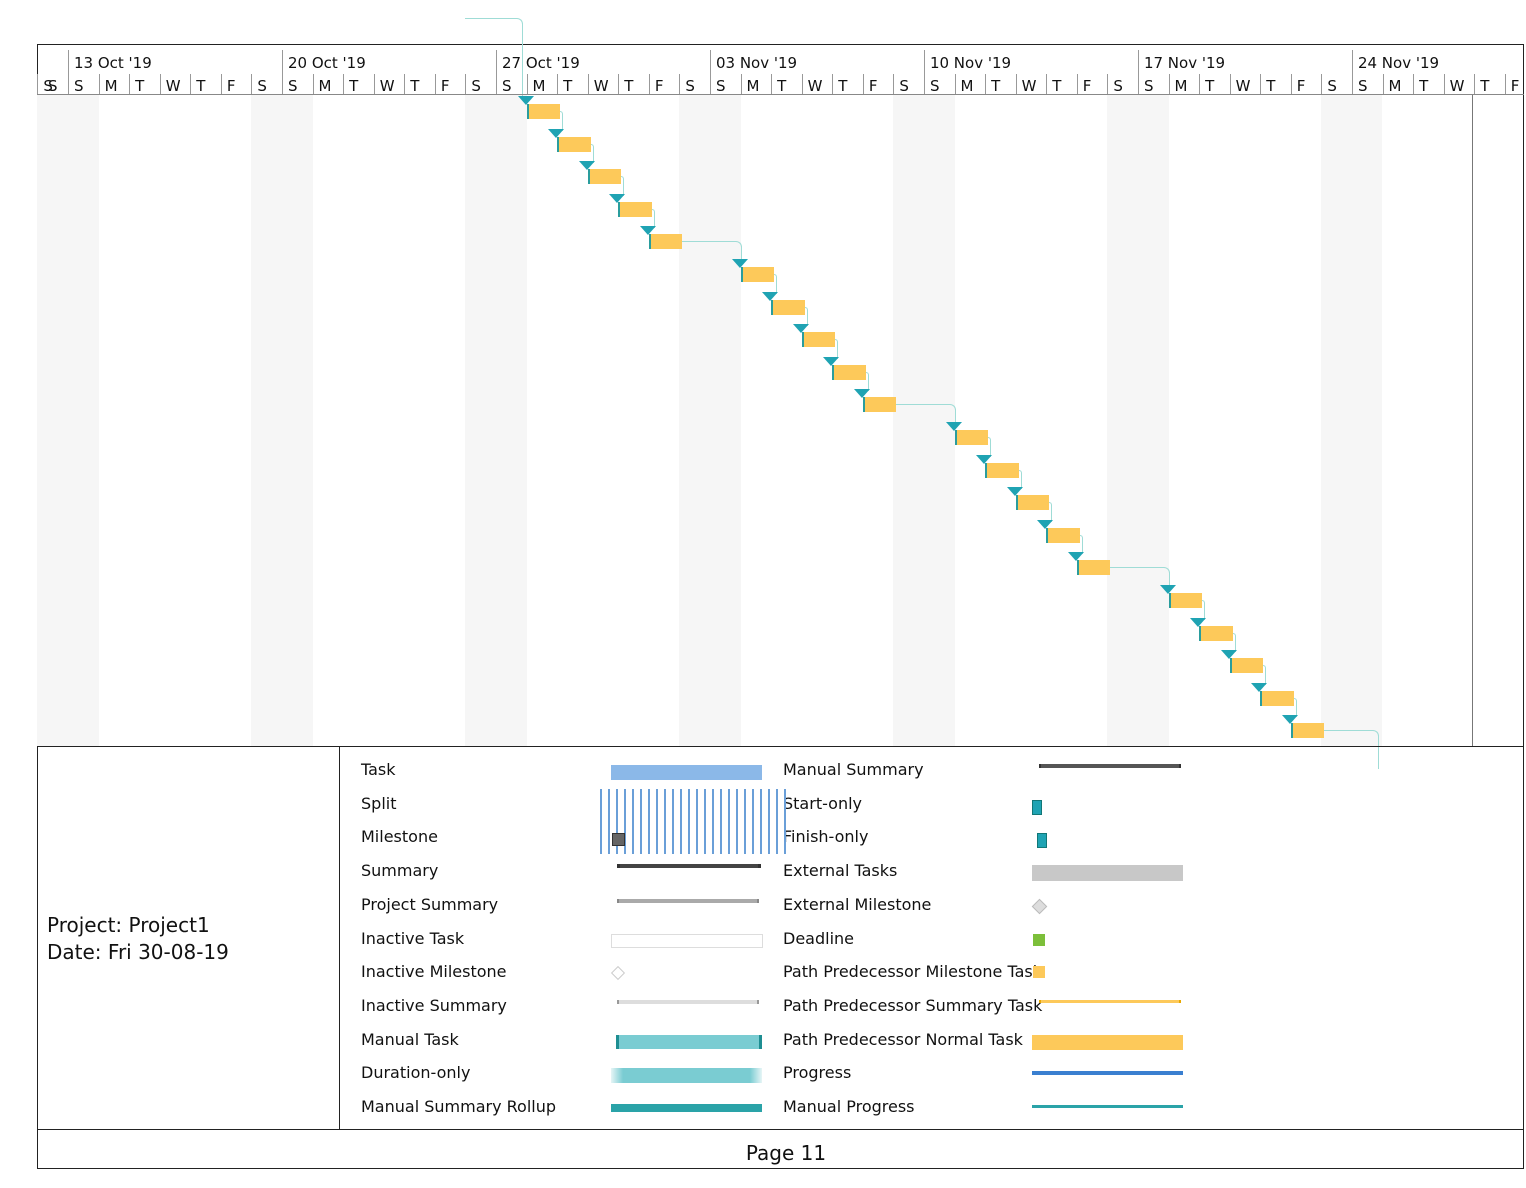 The height and width of the screenshot is (1188, 1526). Describe the element at coordinates (903, 1039) in the screenshot. I see `legend-label: Path Predecessor Normal Task` at that location.